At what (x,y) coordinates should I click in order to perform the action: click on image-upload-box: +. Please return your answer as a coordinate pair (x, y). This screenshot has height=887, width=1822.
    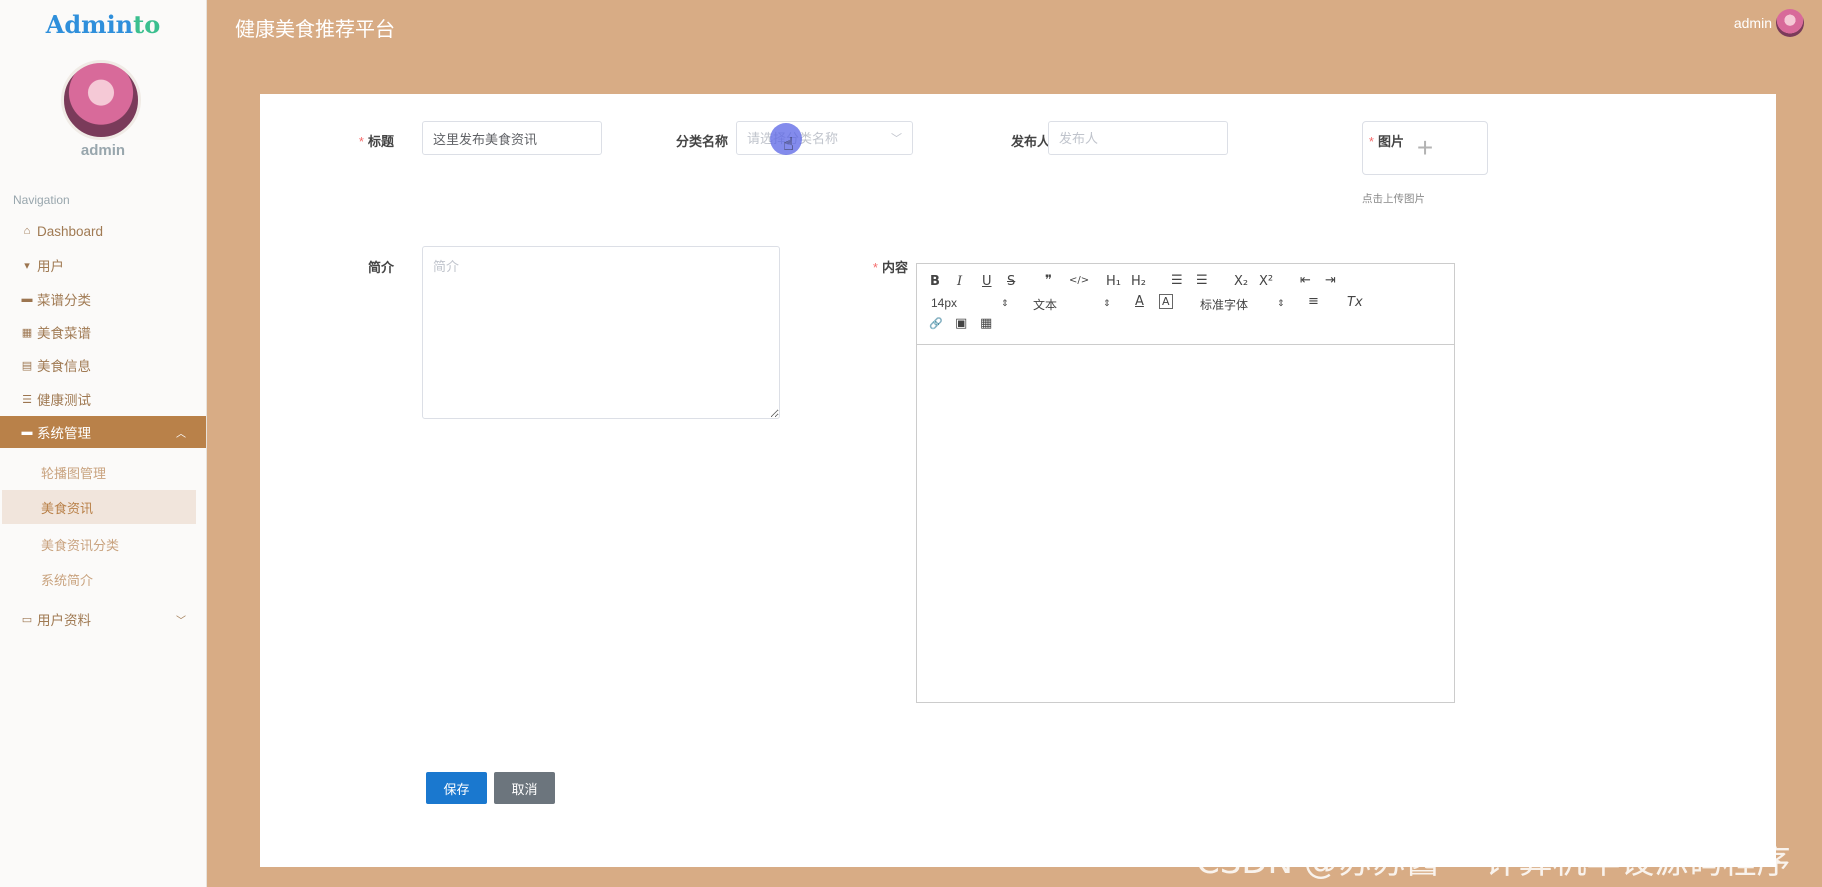
    Looking at the image, I should click on (1425, 148).